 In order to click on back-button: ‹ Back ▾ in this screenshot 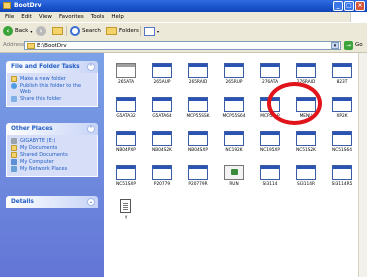, I will do `click(17, 31)`.